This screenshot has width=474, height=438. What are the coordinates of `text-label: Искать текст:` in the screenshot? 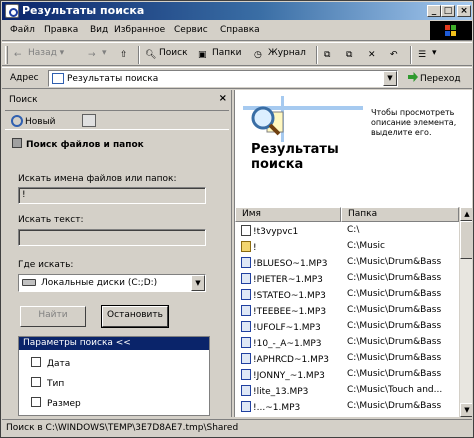 It's located at (51, 220).